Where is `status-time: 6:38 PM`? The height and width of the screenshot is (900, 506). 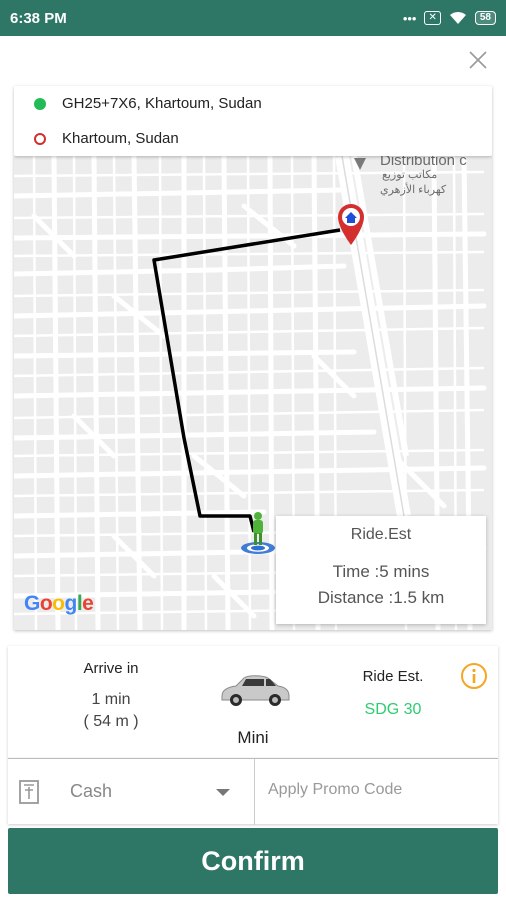 status-time: 6:38 PM is located at coordinates (38, 18).